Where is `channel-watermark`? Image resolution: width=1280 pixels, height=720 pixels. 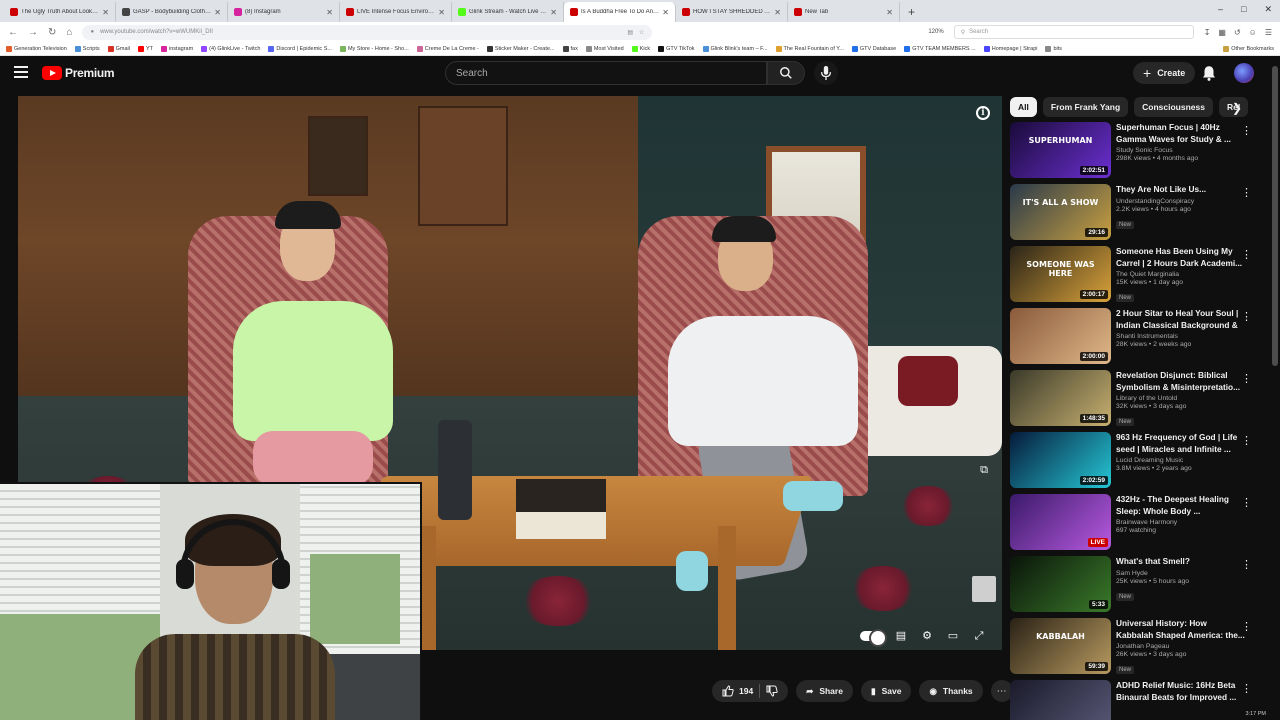
channel-watermark is located at coordinates (984, 589).